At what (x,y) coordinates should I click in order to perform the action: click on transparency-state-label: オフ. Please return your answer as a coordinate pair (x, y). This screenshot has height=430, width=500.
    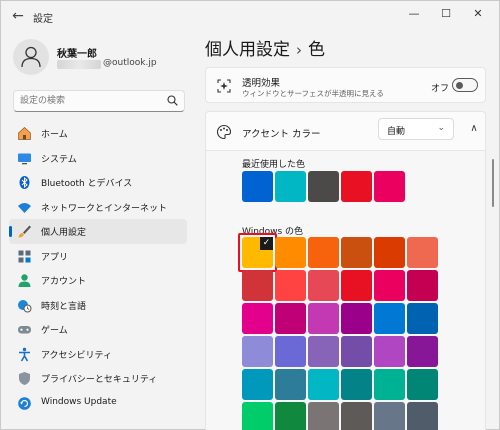
    Looking at the image, I should click on (440, 89).